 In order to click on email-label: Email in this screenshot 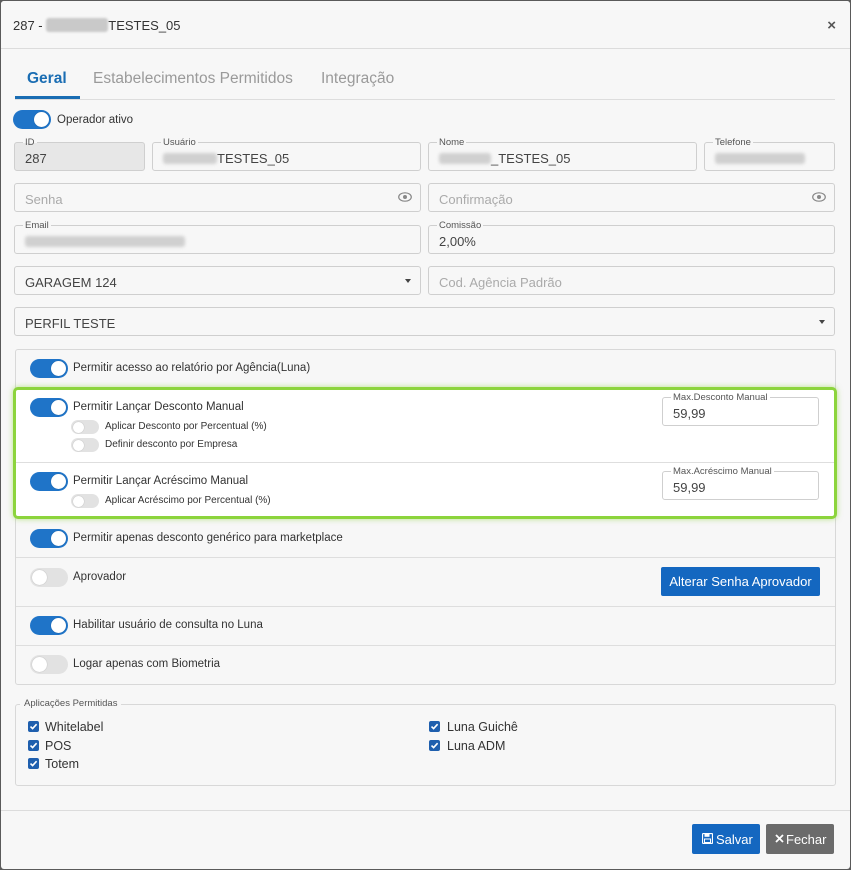, I will do `click(37, 225)`.